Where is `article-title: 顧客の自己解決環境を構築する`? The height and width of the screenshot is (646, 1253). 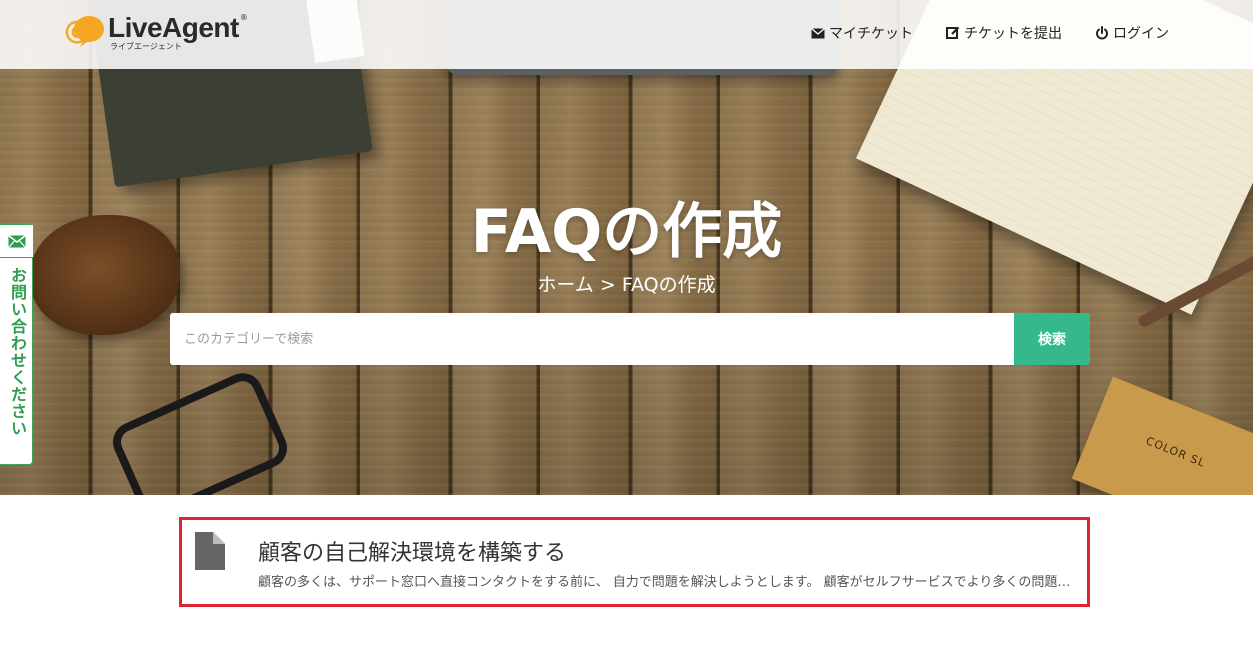
article-title: 顧客の自己解決環境を構築する is located at coordinates (412, 551).